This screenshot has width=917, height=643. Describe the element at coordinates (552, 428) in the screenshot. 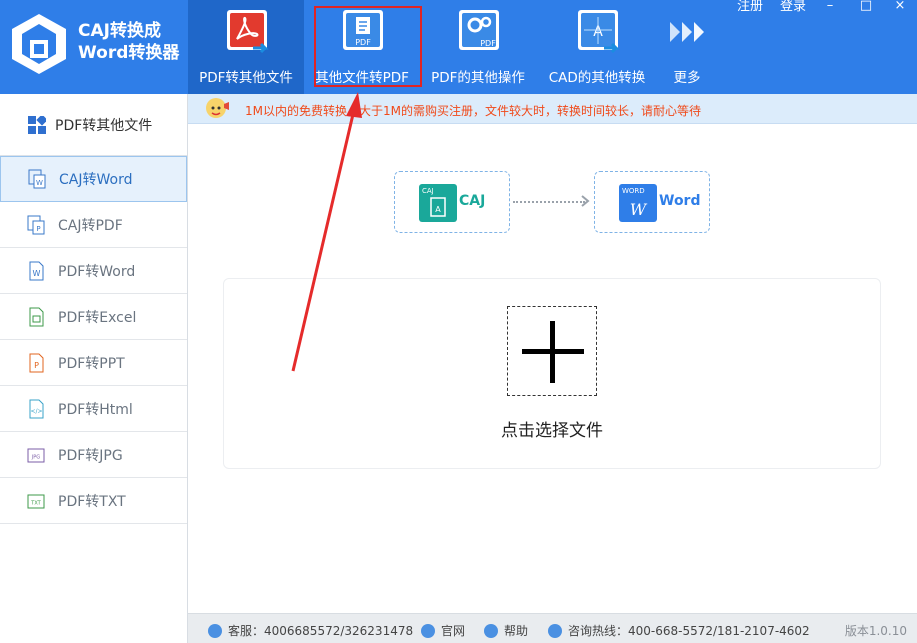

I see `select-file-label: 点击选择文件` at that location.